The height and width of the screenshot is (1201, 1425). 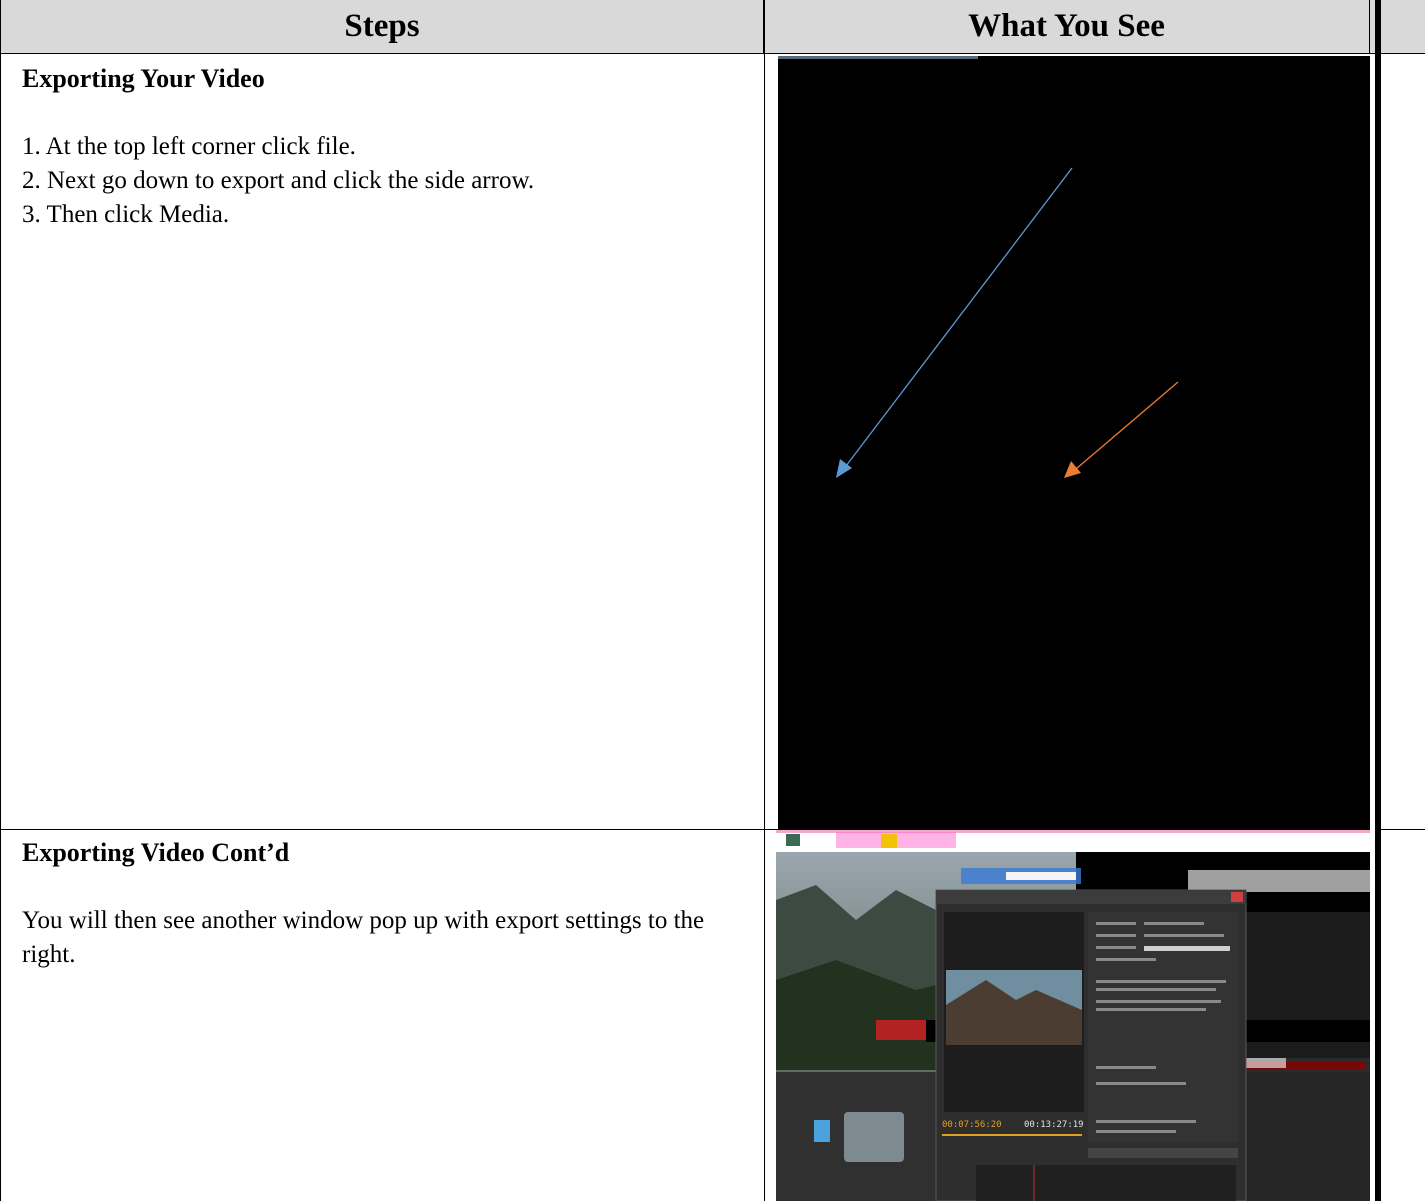 I want to click on row-2-title: Exporting Video Cont’d, so click(x=156, y=852).